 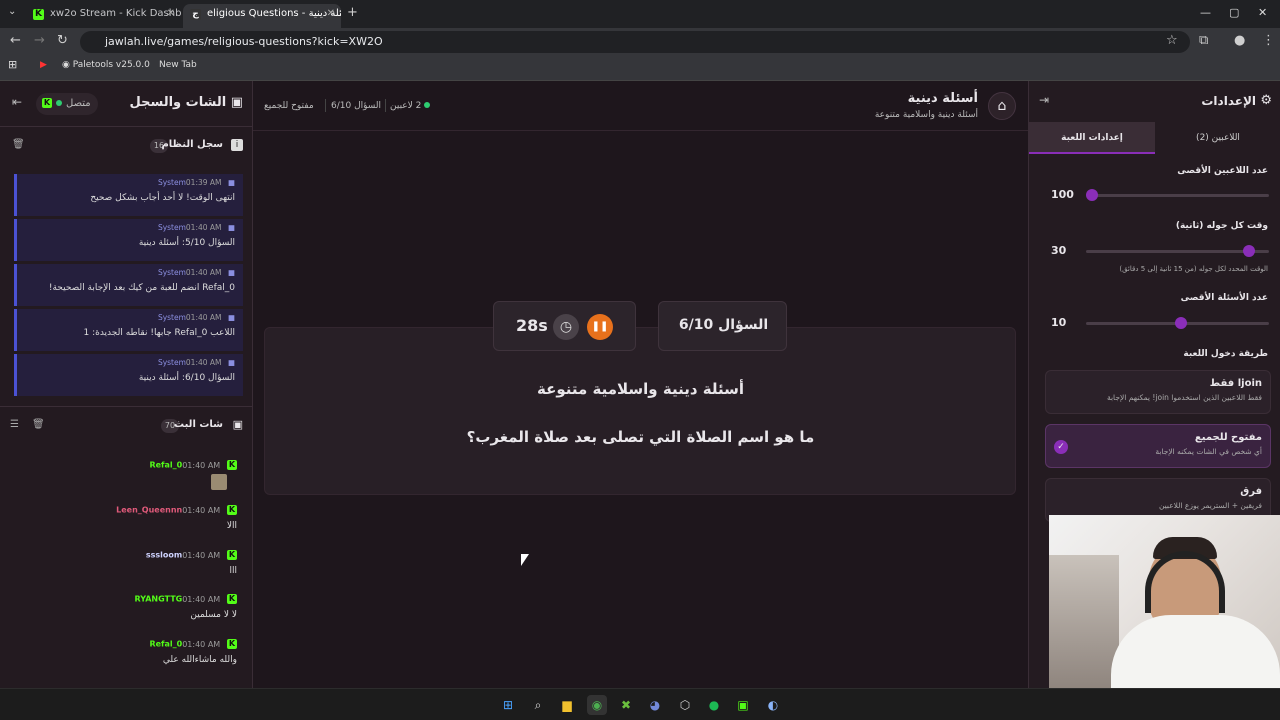 I want to click on max-players-slider, so click(x=1177, y=195).